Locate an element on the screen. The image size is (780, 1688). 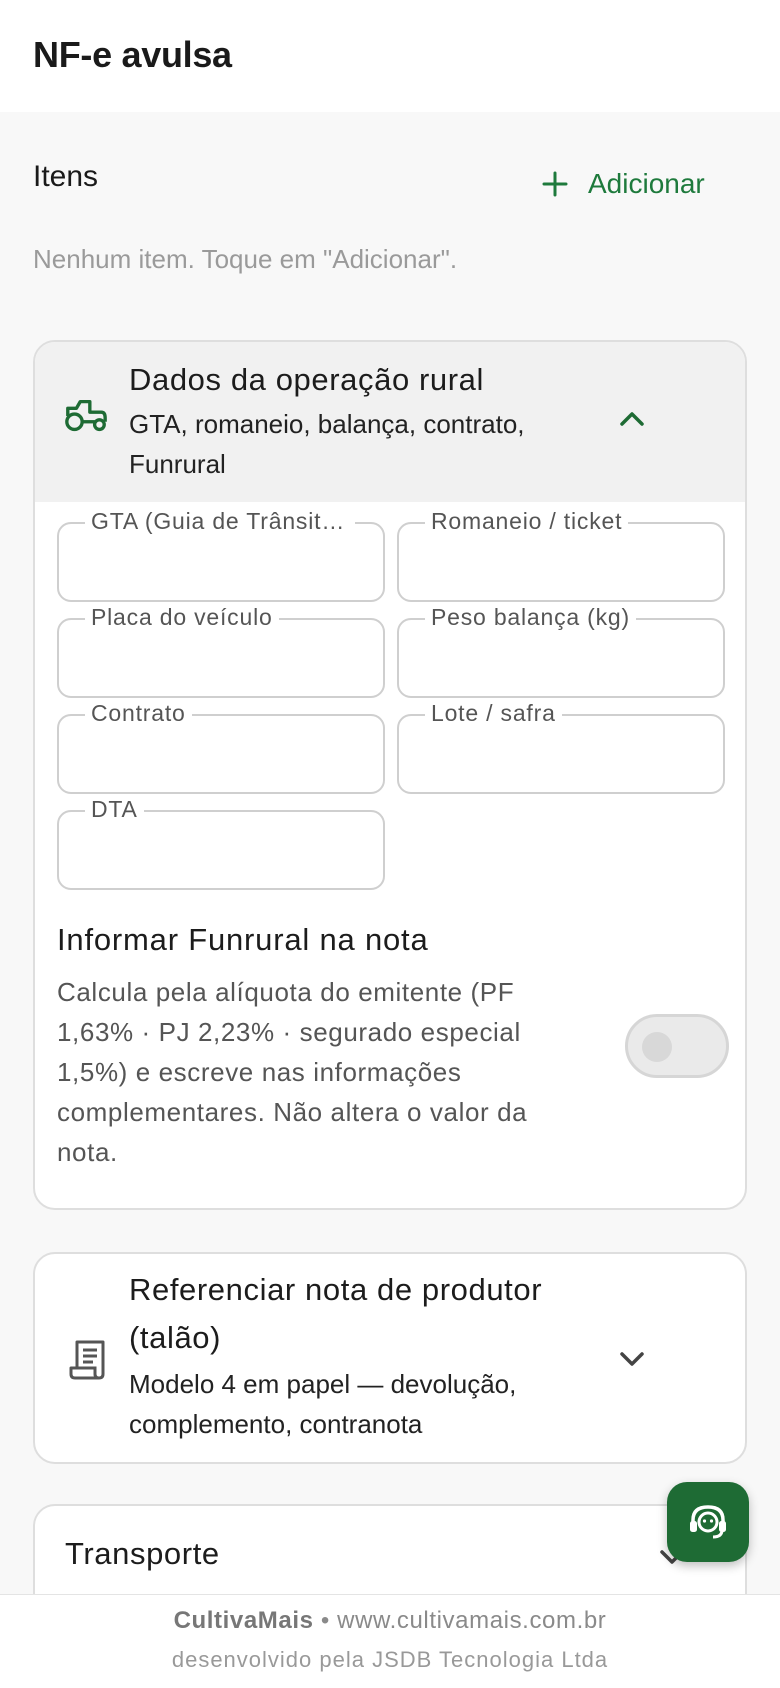
support-fab is located at coordinates (708, 1522).